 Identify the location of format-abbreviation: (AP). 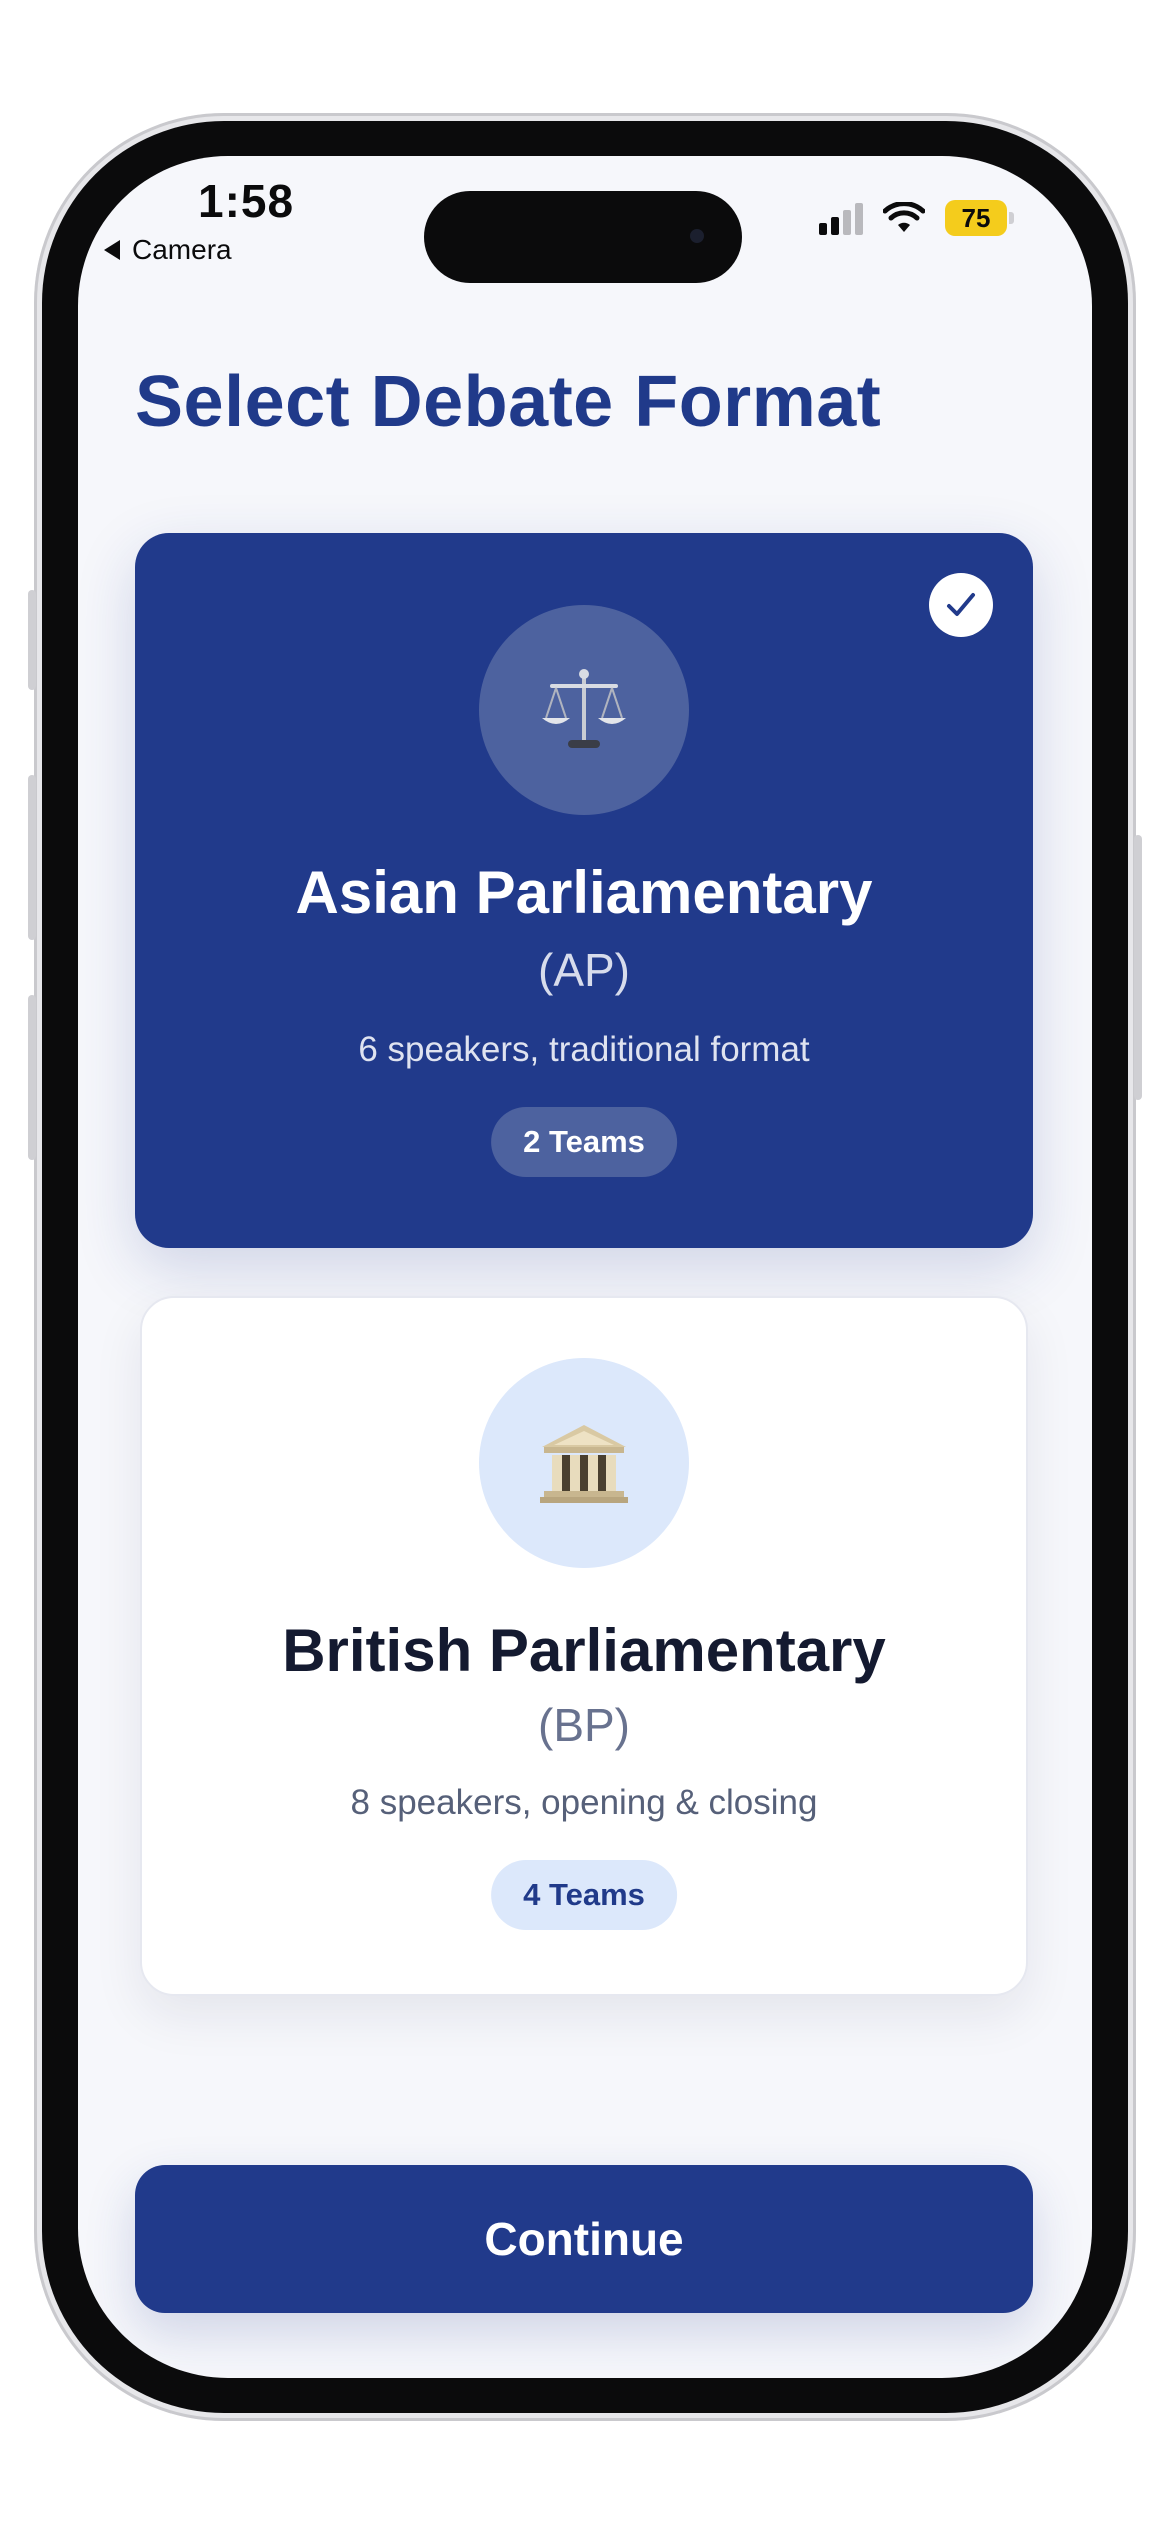
(584, 970).